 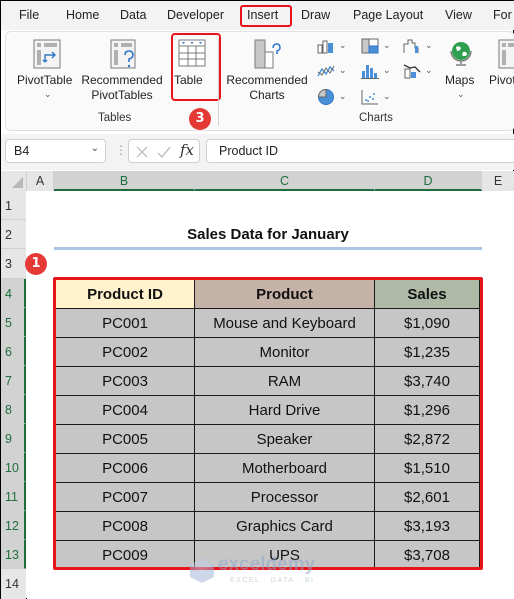 What do you see at coordinates (427, 497) in the screenshot?
I see `cell-sales: $2,601` at bounding box center [427, 497].